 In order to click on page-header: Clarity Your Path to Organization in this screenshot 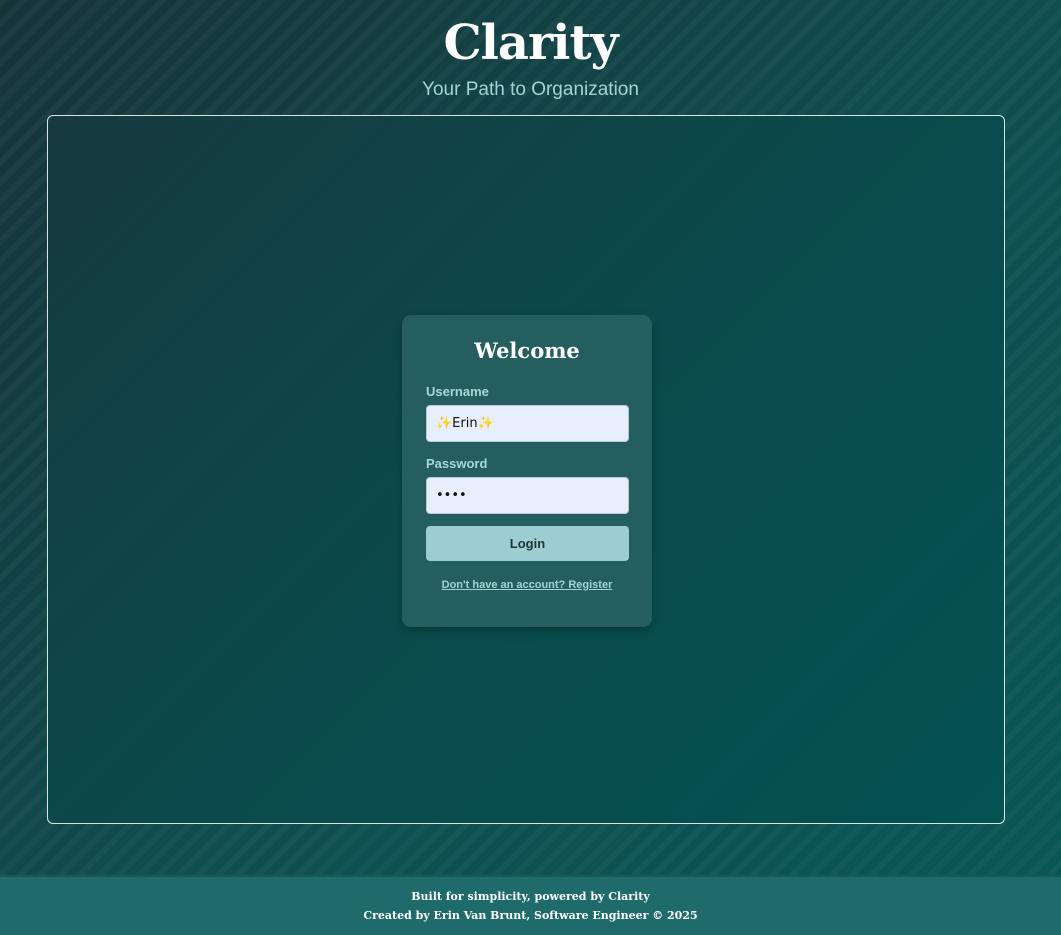, I will do `click(530, 57)`.